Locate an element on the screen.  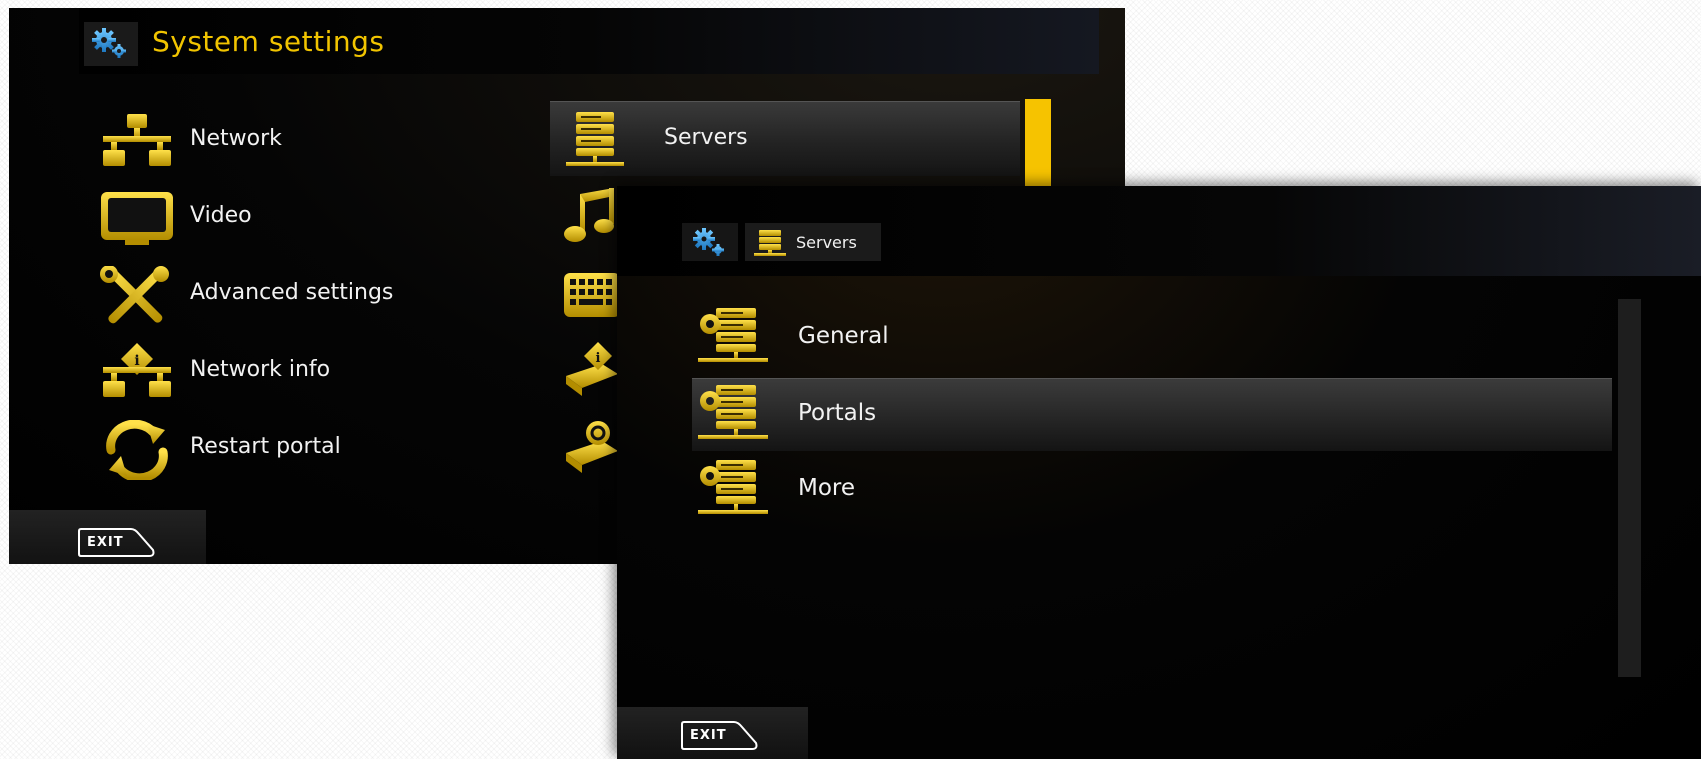
breadcrumb-label: Servers is located at coordinates (826, 242).